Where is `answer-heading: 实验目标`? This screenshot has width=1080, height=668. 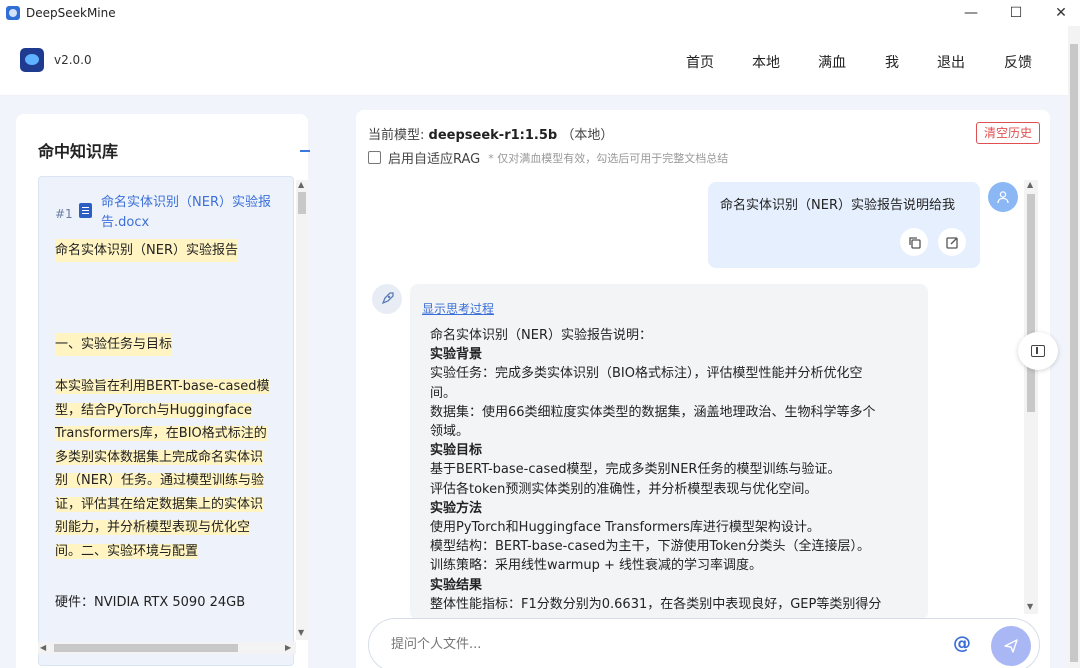
answer-heading: 实验目标 is located at coordinates (456, 451).